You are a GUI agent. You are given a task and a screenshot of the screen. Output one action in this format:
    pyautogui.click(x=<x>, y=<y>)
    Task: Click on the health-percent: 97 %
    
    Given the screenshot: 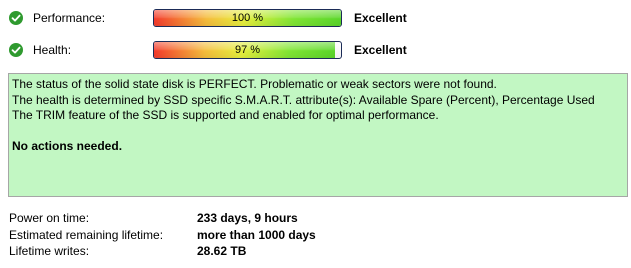 What is the action you would take?
    pyautogui.click(x=247, y=50)
    